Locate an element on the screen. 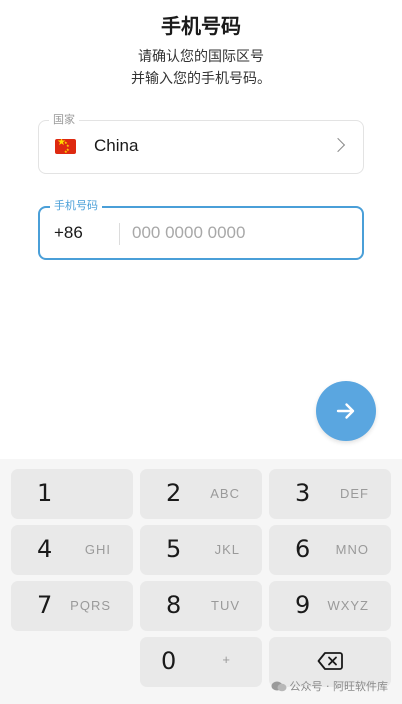 The image size is (402, 704). key-1: 1 is located at coordinates (72, 494).